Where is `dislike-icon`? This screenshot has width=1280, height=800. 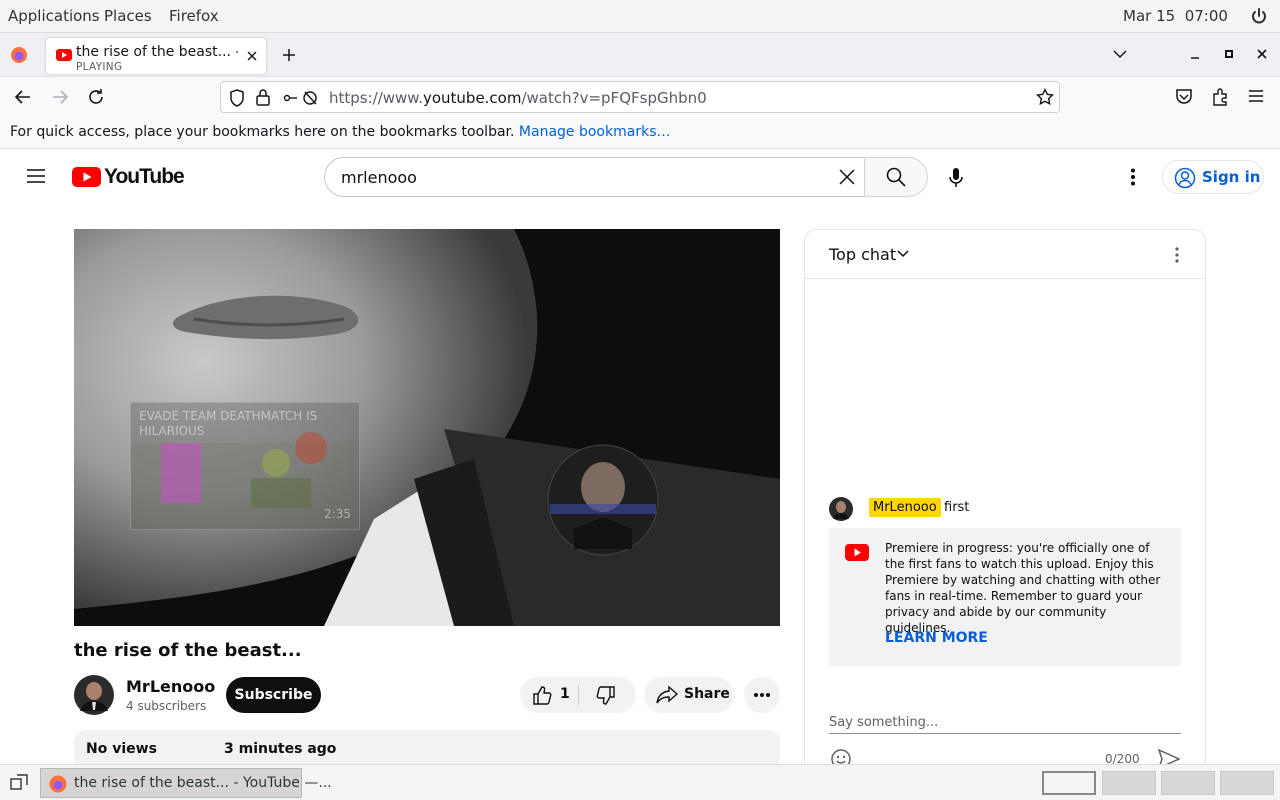 dislike-icon is located at coordinates (606, 696).